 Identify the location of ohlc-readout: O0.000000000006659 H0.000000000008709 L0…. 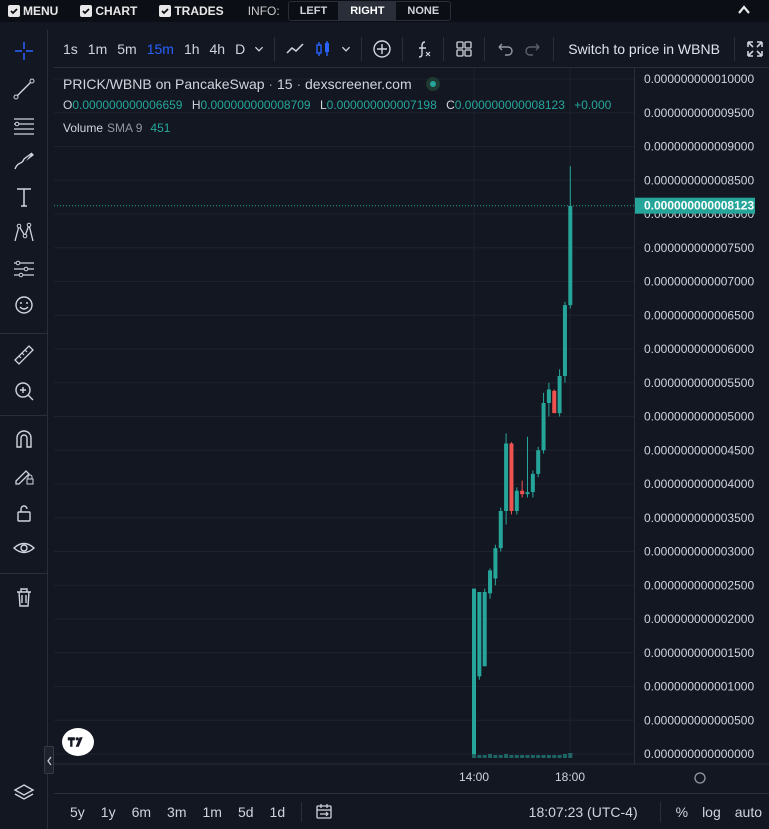
(347, 105).